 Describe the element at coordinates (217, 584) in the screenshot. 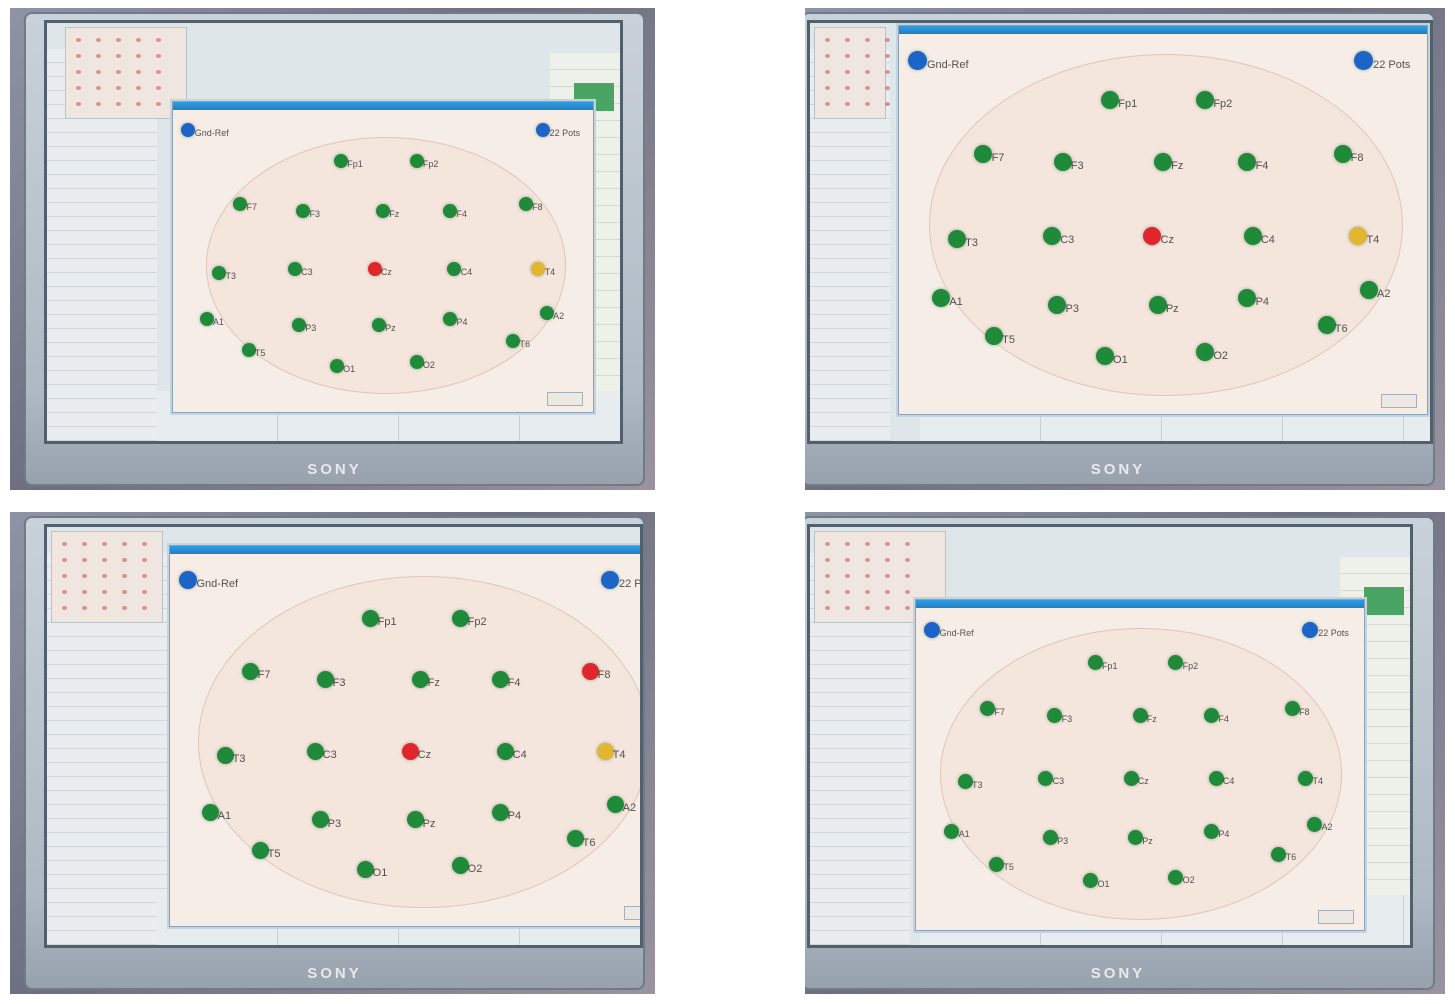

I see `reference-label-left: Gnd-Ref` at that location.